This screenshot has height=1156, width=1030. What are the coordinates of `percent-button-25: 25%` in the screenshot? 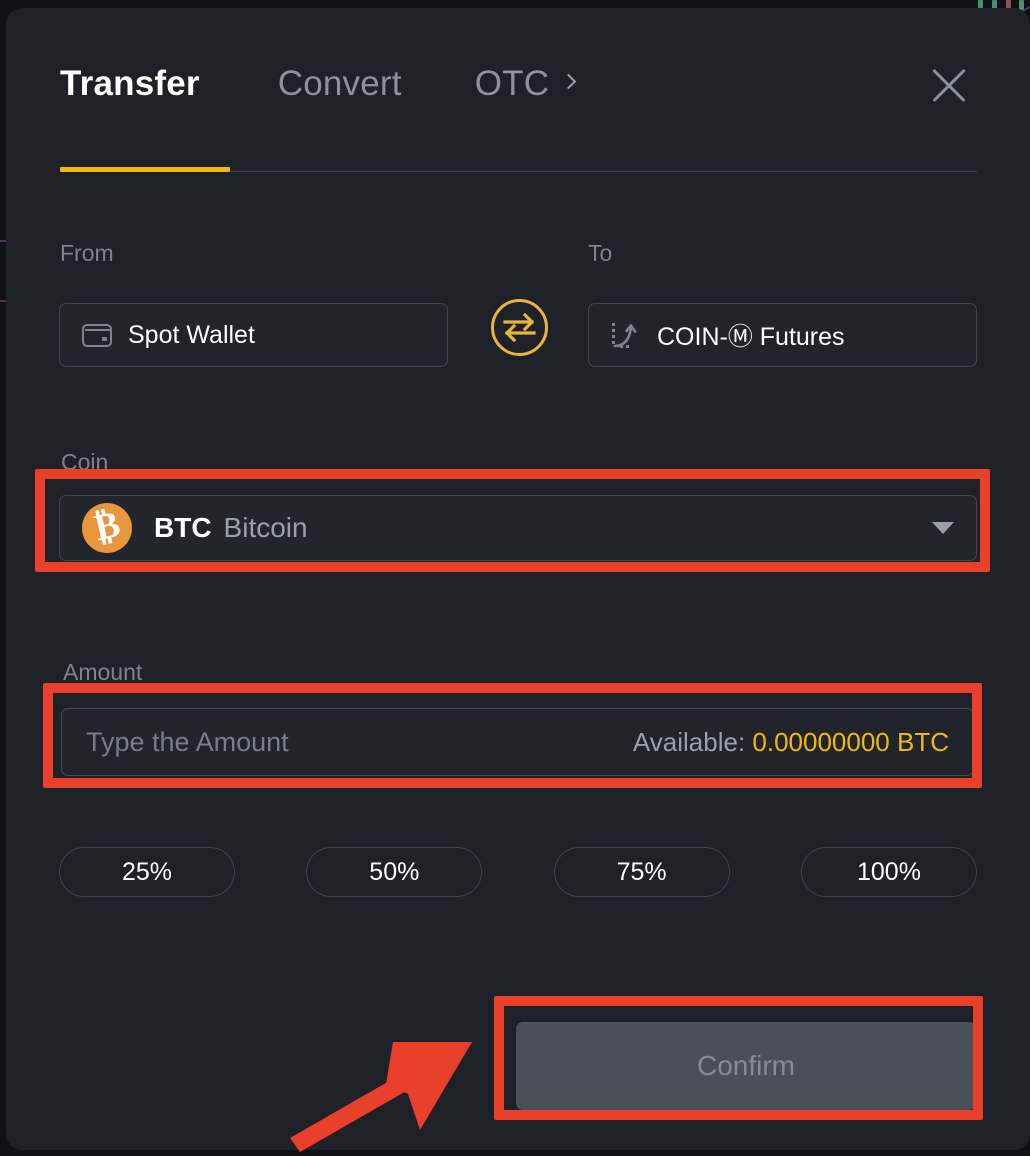 It's located at (147, 872).